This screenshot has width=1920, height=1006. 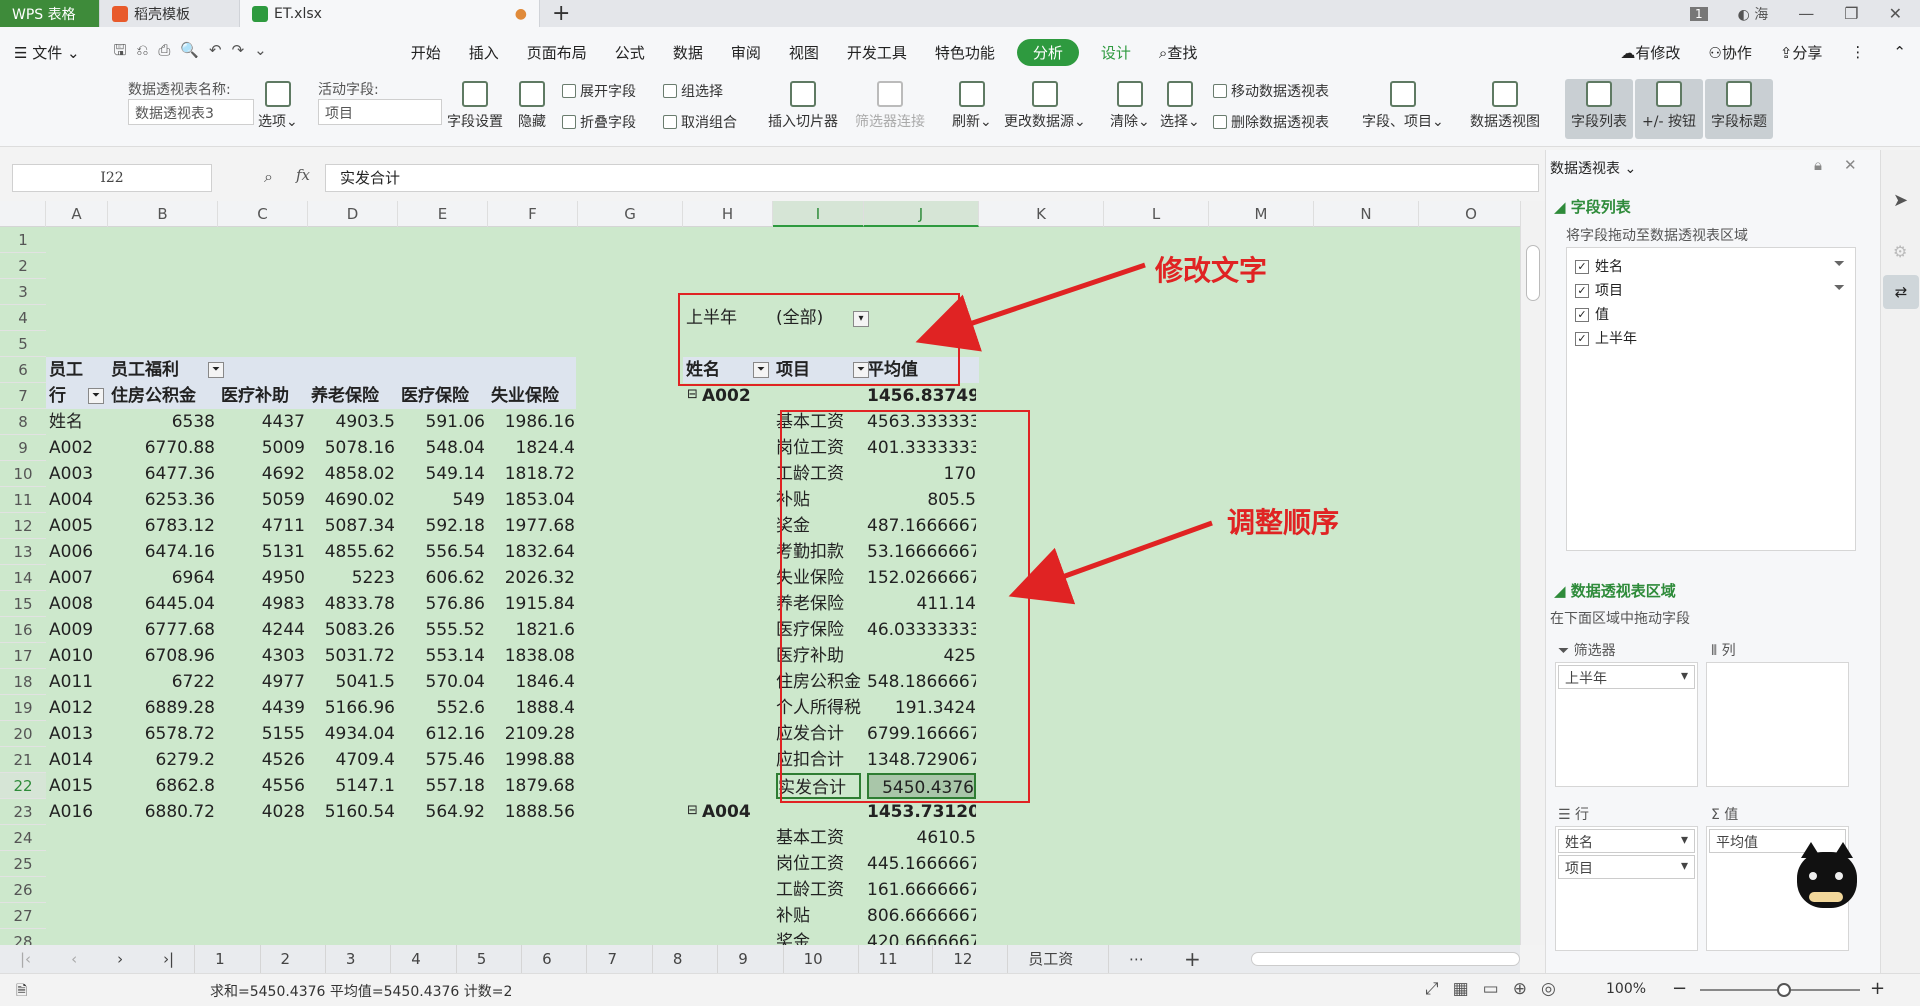 What do you see at coordinates (532, 106) in the screenshot?
I see `hide-button: 隐藏` at bounding box center [532, 106].